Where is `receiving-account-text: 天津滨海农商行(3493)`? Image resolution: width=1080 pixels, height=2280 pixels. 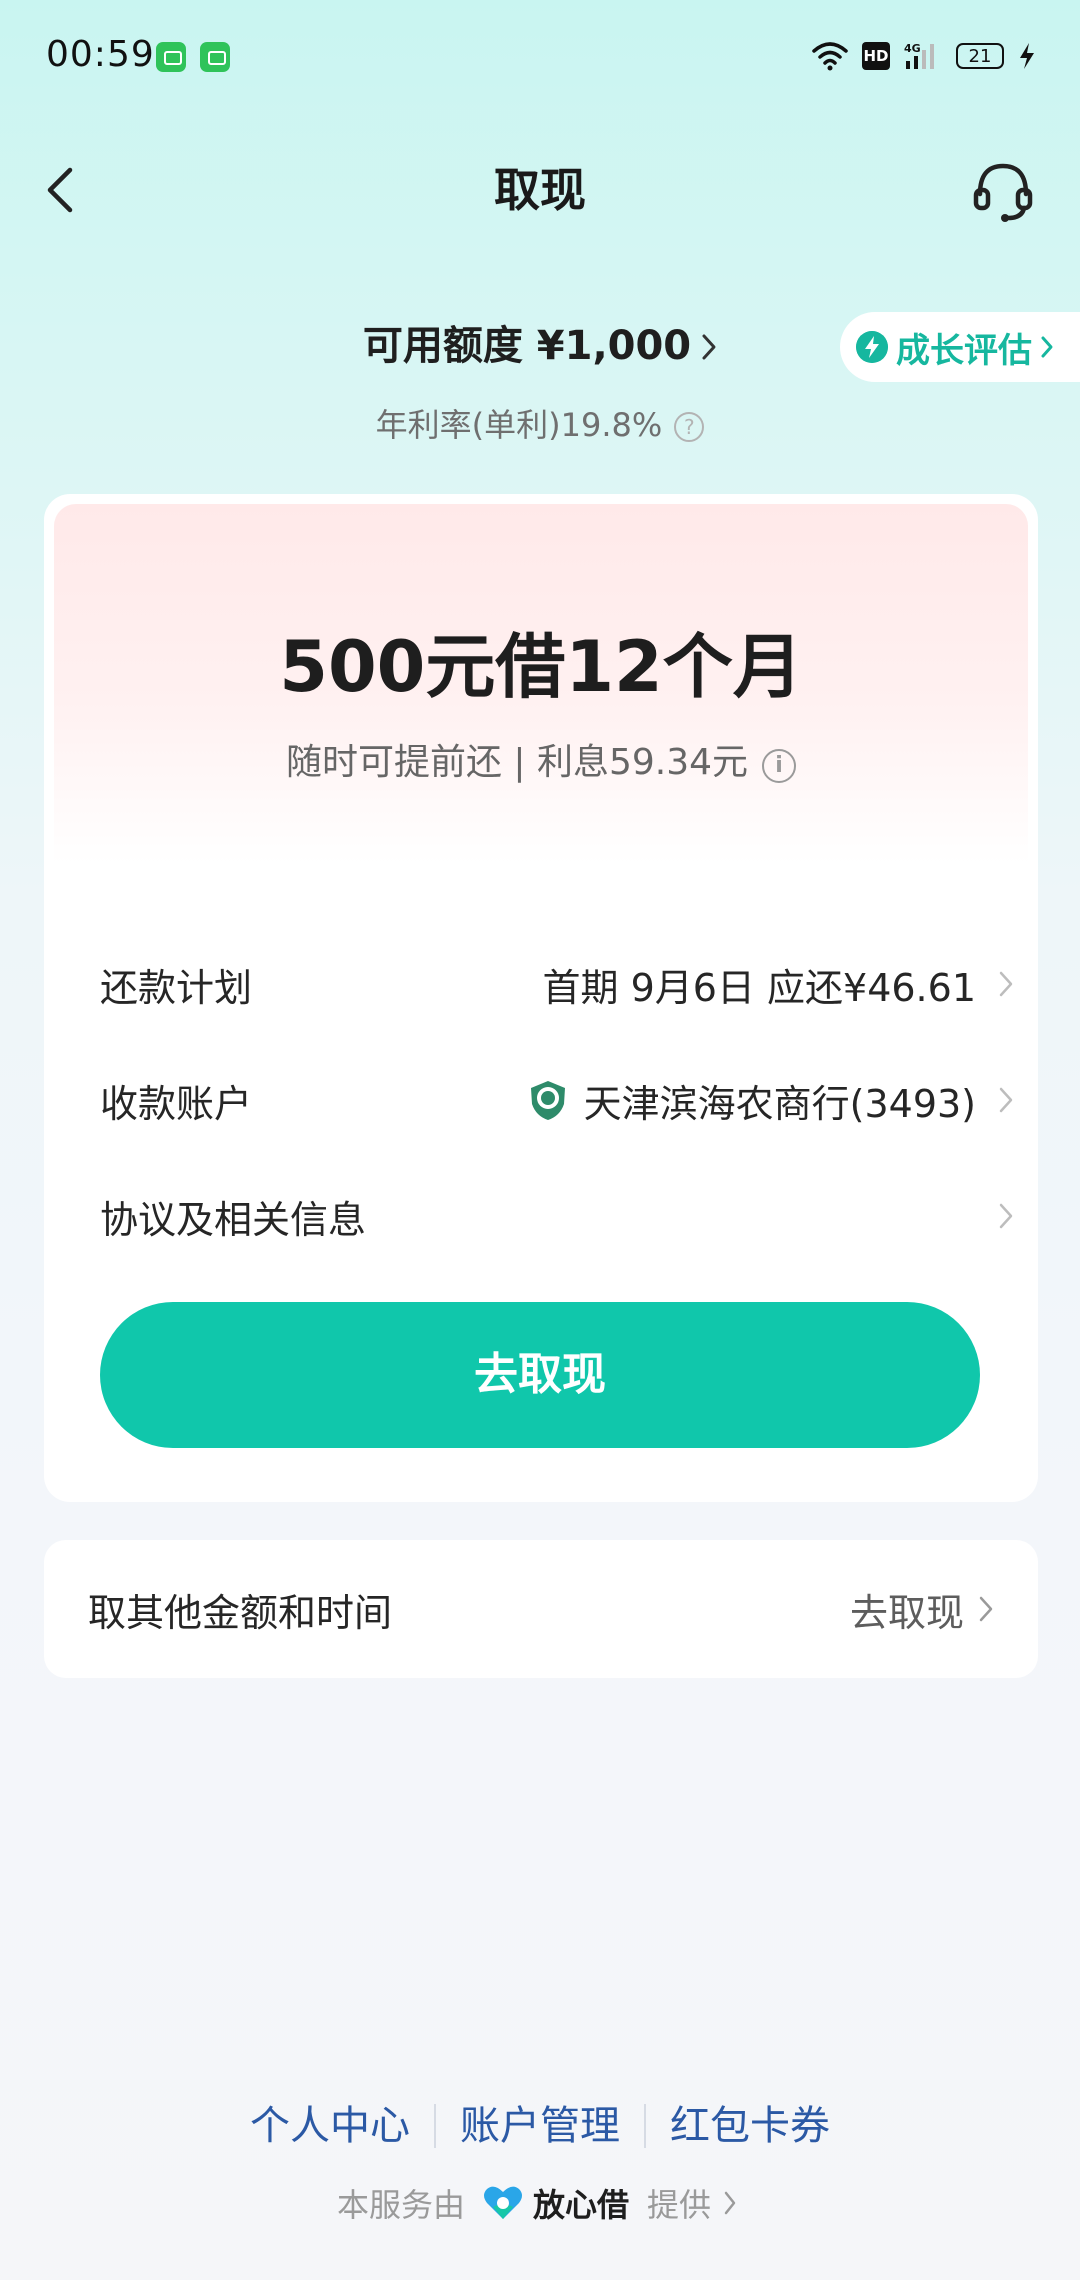
receiving-account-text: 天津滨海农商行(3493) is located at coordinates (779, 1103).